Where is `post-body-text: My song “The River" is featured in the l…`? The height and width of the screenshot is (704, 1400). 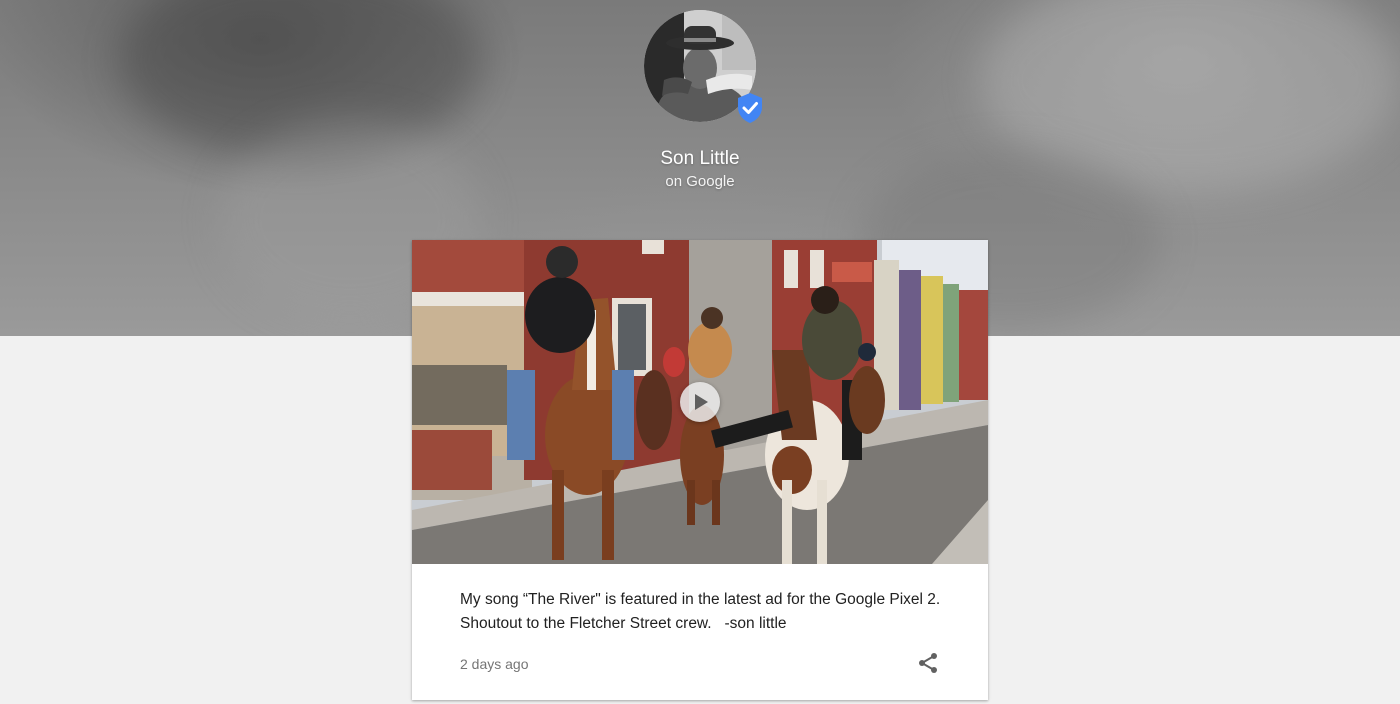
post-body-text: My song “The River" is featured in the l… is located at coordinates (702, 611).